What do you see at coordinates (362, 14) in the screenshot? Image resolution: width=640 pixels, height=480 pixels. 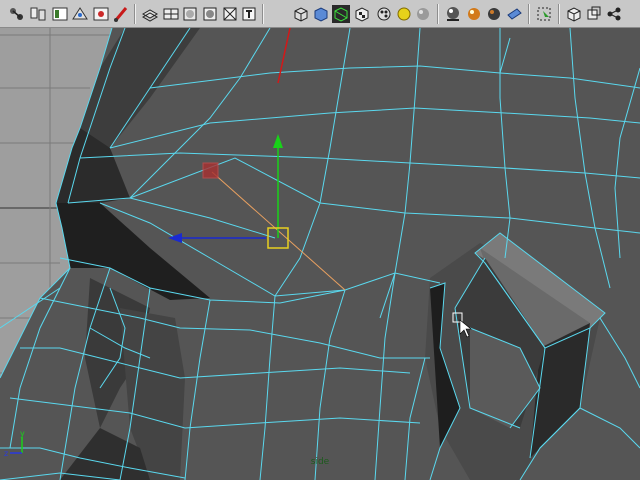 I see `texture-map-icon` at bounding box center [362, 14].